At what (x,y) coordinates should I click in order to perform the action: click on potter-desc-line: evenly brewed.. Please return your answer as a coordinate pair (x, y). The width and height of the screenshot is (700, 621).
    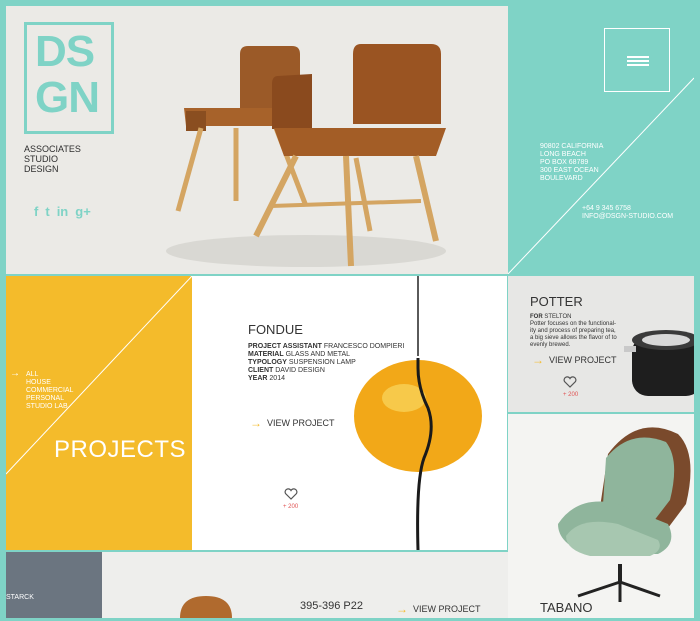
    Looking at the image, I should click on (550, 345).